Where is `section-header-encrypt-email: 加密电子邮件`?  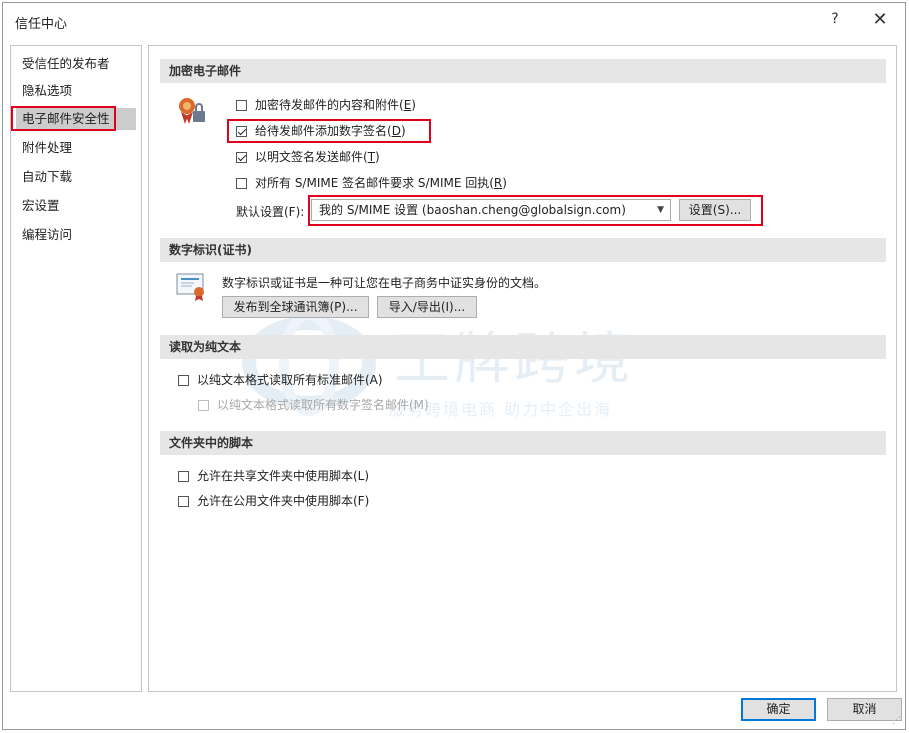 section-header-encrypt-email: 加密电子邮件 is located at coordinates (523, 71).